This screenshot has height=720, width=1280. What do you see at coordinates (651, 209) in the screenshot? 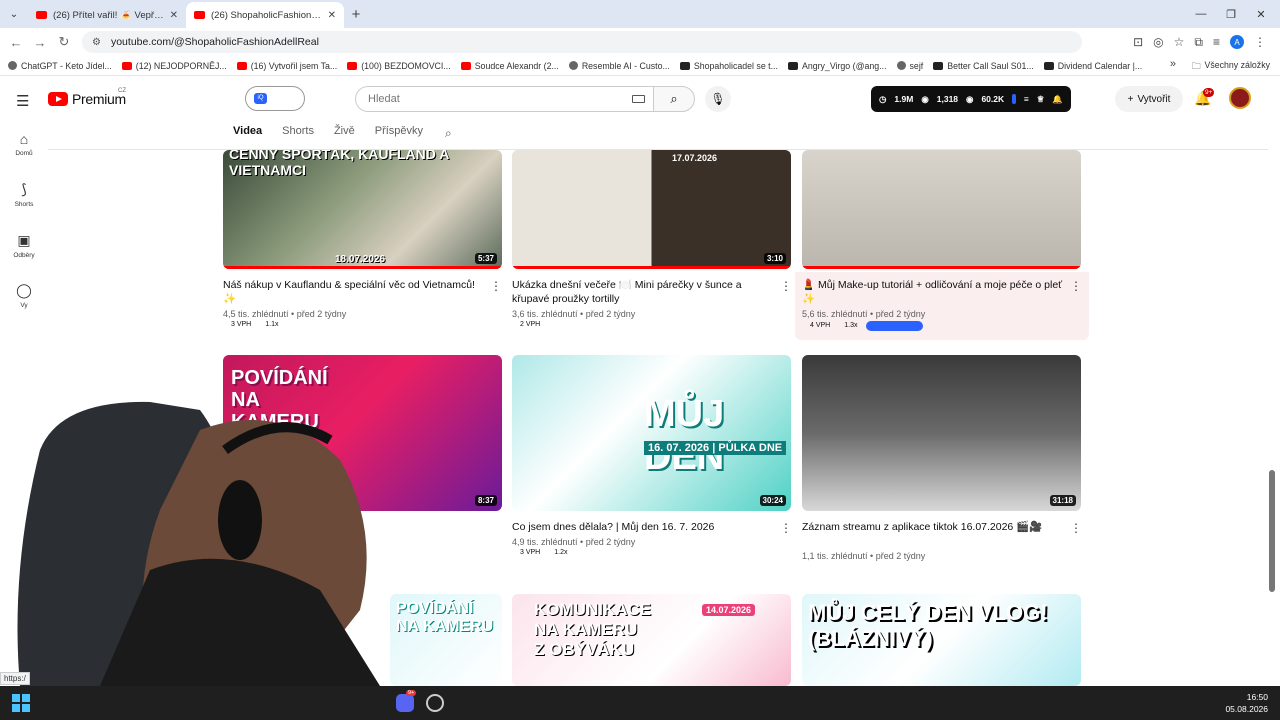
I see `video-thumbnail: 17.07.2026 3:10` at bounding box center [651, 209].